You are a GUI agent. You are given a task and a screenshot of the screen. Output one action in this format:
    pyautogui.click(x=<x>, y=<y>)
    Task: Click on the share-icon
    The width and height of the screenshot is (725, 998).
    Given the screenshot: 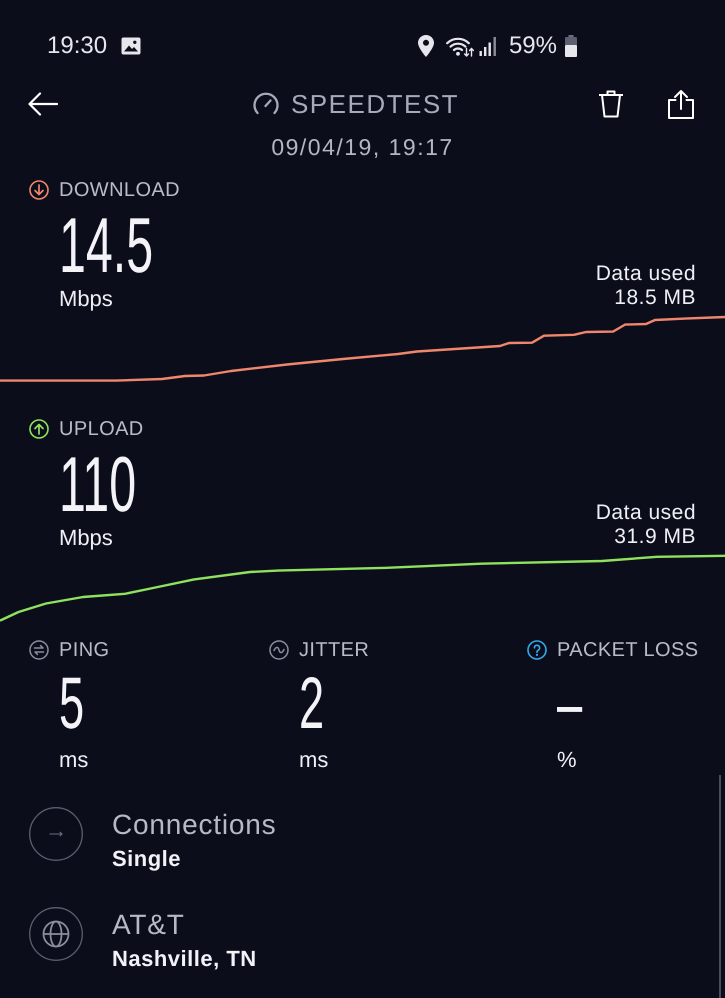 What is the action you would take?
    pyautogui.click(x=681, y=104)
    